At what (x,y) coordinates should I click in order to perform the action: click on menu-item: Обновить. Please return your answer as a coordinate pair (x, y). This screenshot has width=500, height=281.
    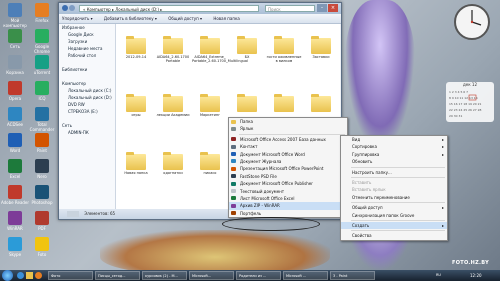
    Looking at the image, I should click on (394, 161).